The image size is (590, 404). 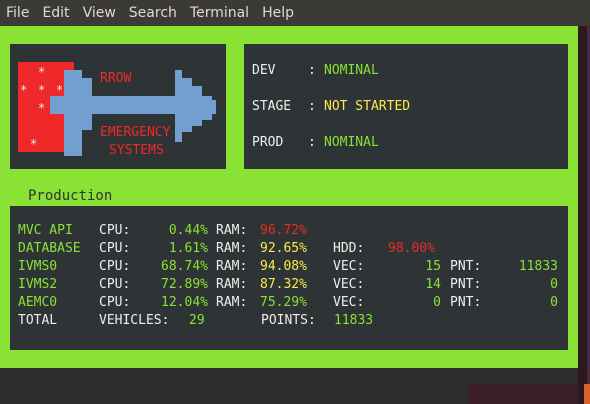 What do you see at coordinates (288, 320) in the screenshot?
I see `points-label: POINTS:` at bounding box center [288, 320].